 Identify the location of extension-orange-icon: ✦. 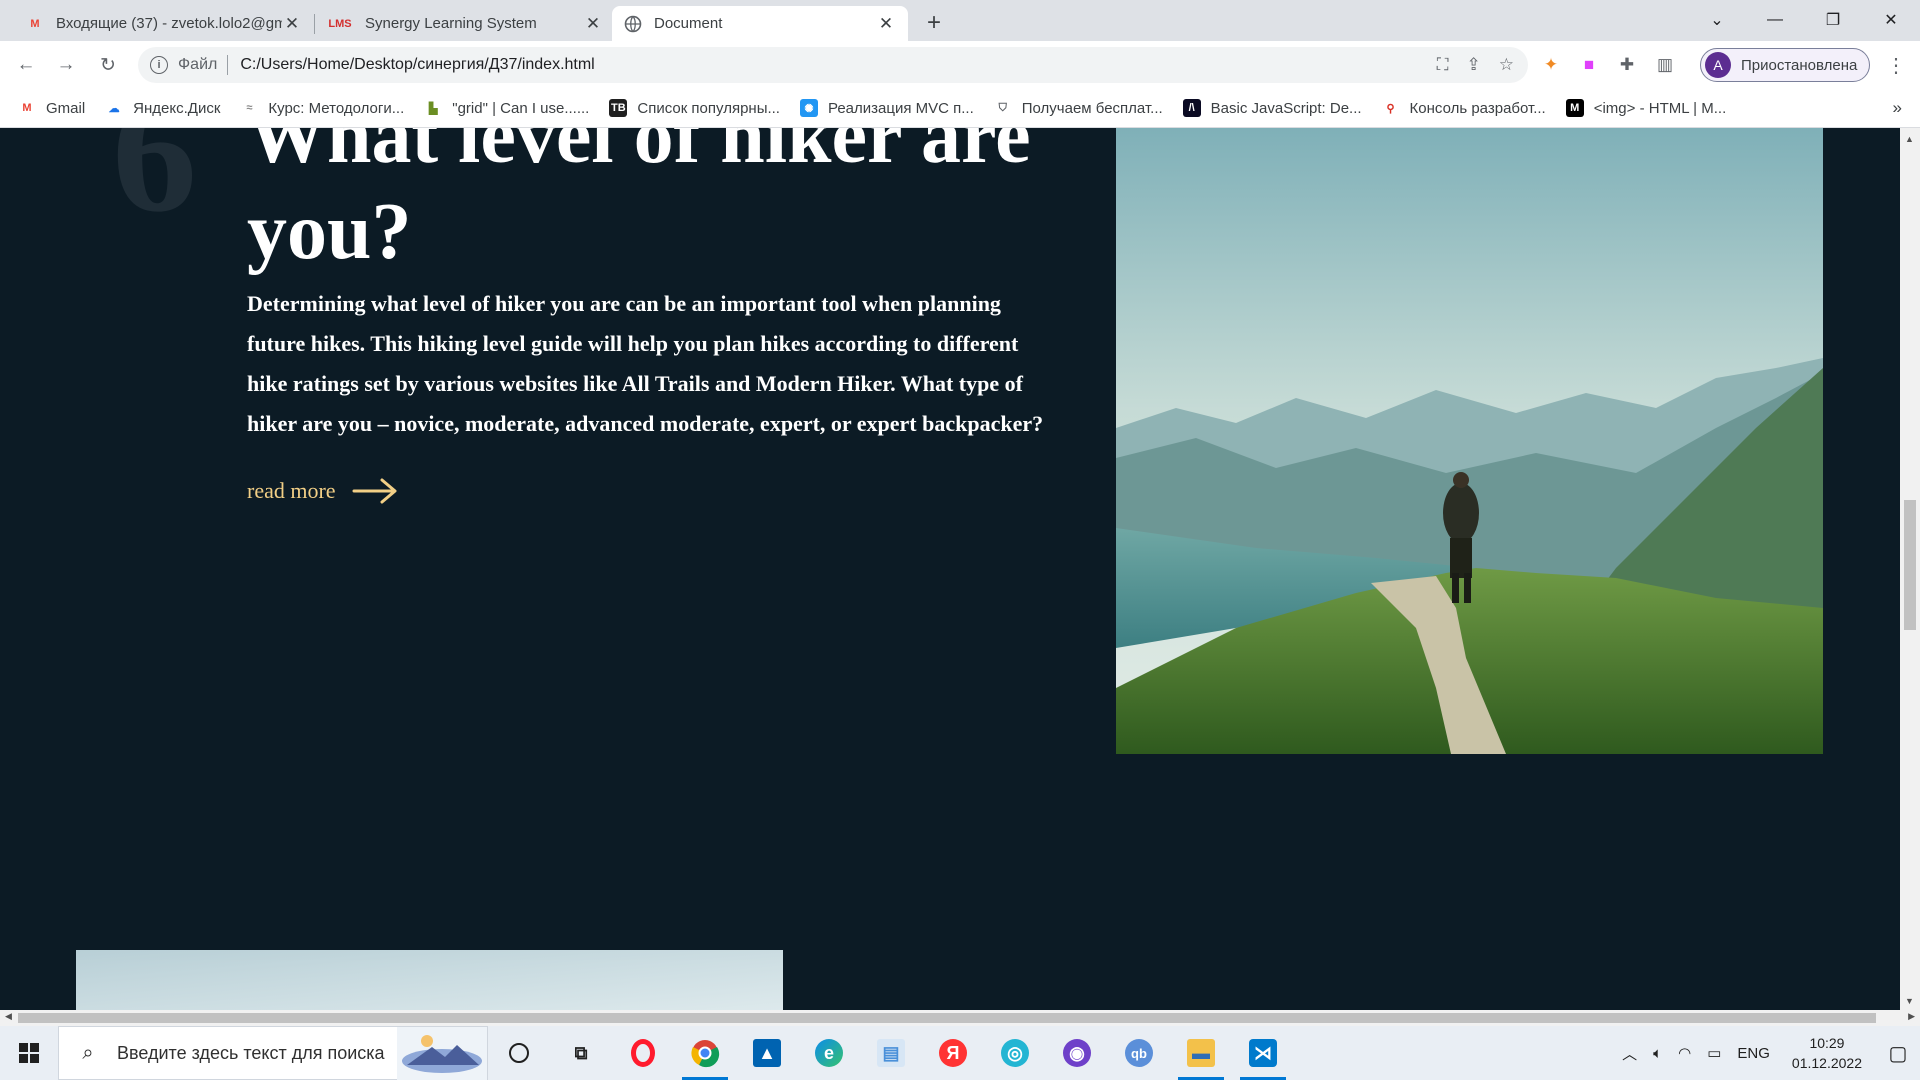
(1551, 65).